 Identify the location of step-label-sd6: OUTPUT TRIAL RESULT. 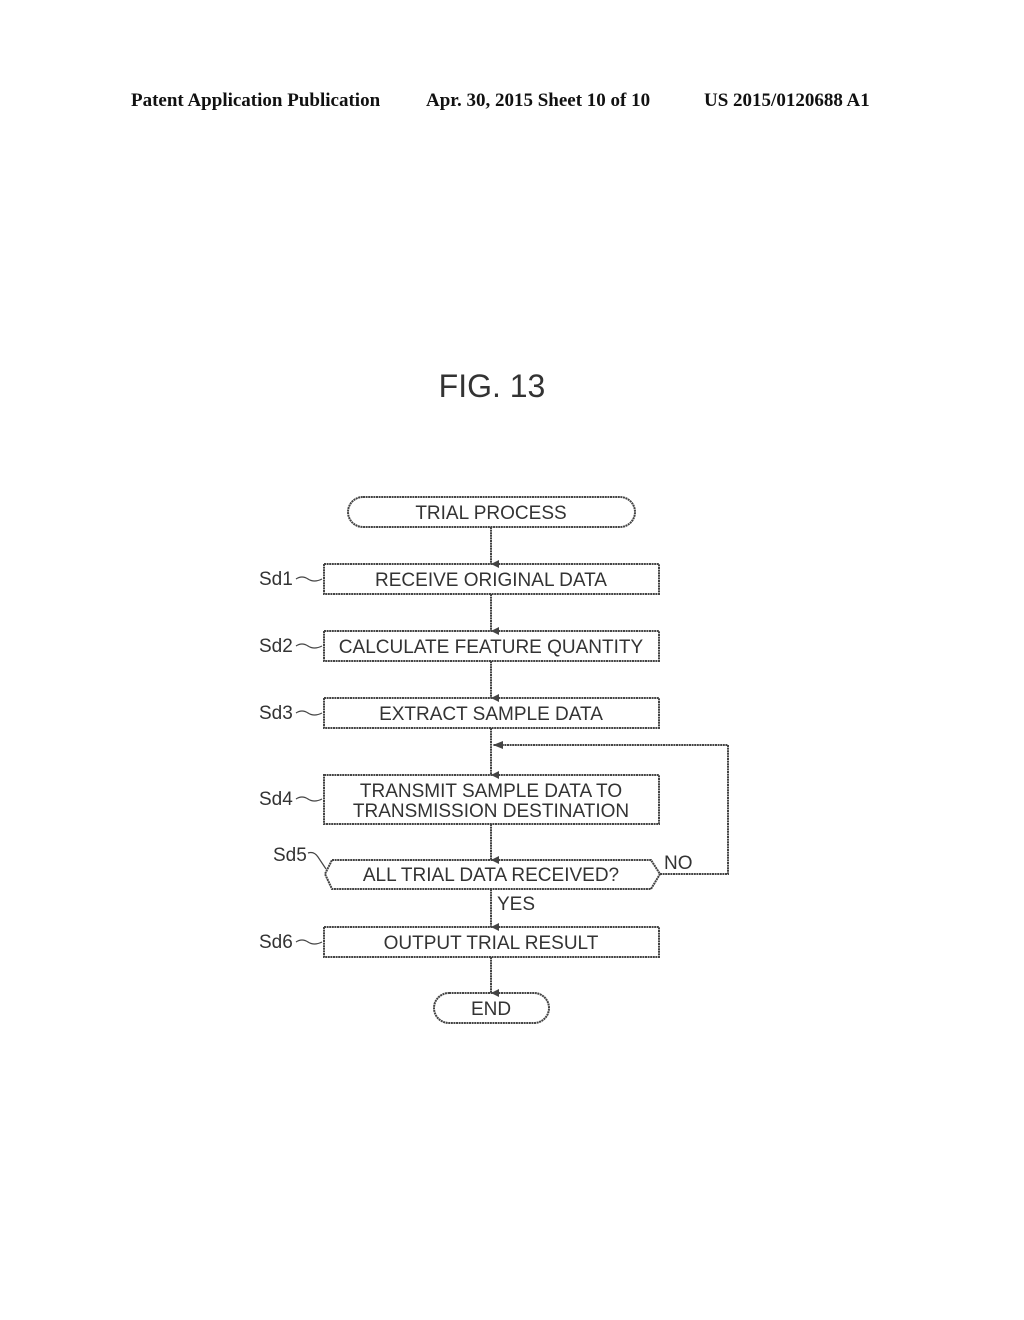
(491, 943).